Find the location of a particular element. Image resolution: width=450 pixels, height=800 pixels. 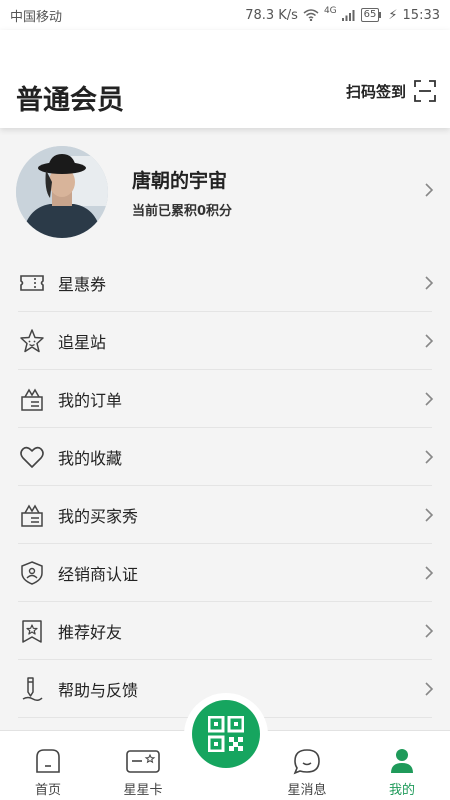

menu-item-label: 我的订单 is located at coordinates (90, 400).